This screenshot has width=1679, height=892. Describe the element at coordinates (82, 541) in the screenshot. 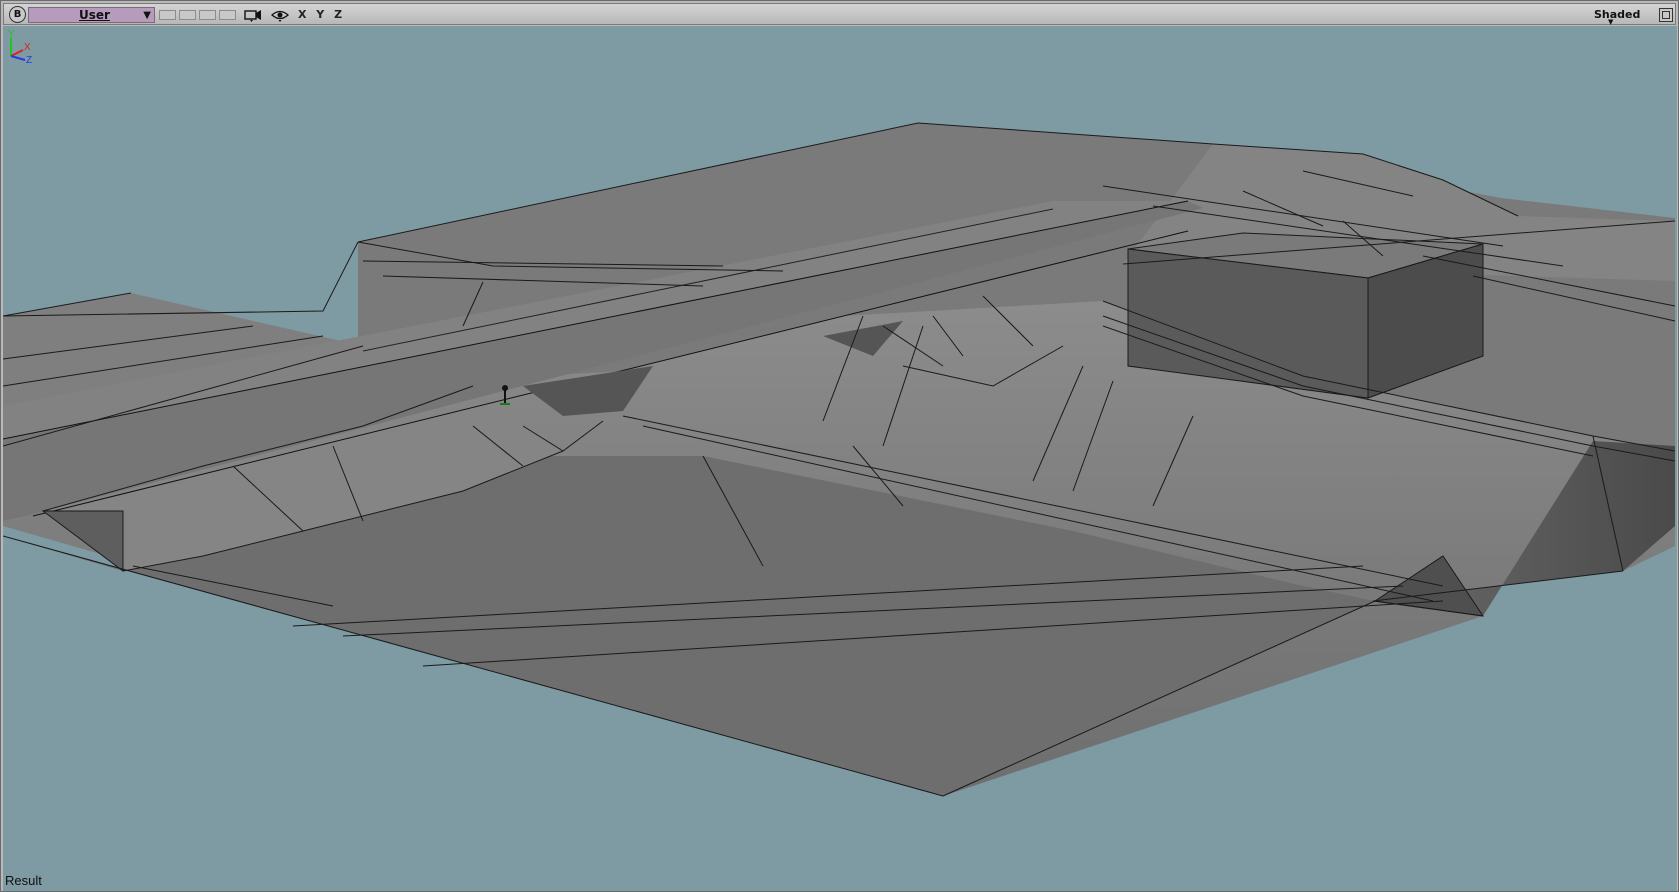

I see `left-abutment` at that location.